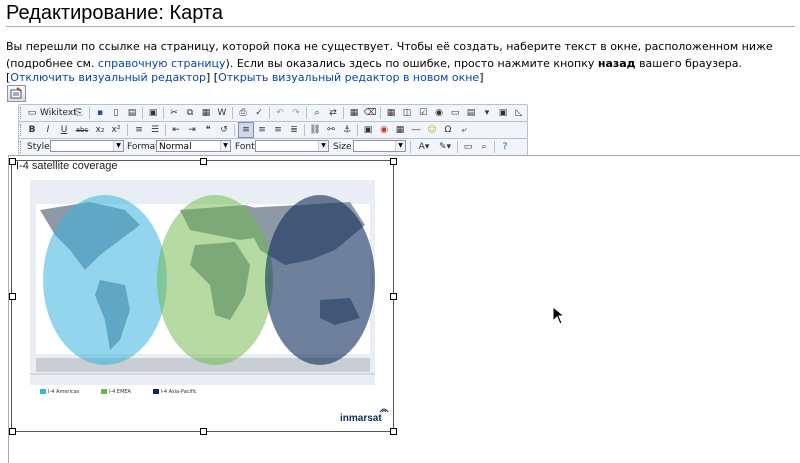  Describe the element at coordinates (416, 130) in the screenshot. I see `horizontal-rule-icon: ―` at that location.